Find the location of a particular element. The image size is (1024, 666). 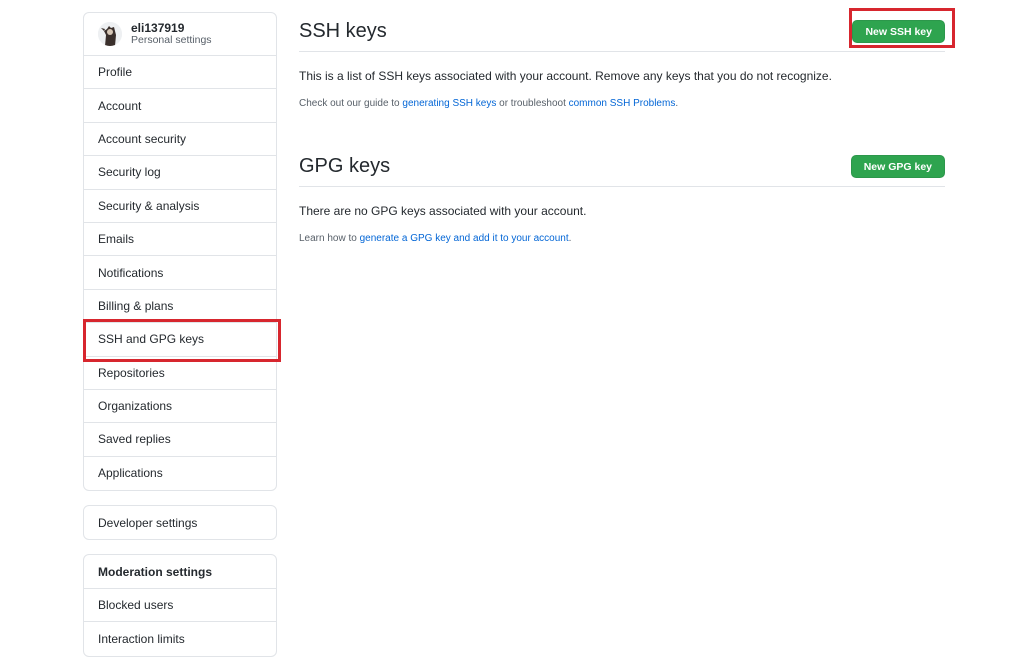

sidebar-item-organizations: Organizations is located at coordinates (180, 407).